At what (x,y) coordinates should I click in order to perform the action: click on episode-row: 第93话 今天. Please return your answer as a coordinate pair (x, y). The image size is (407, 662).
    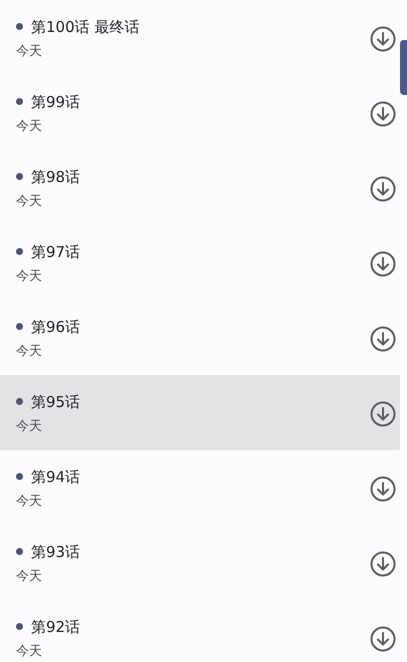
    Looking at the image, I should click on (200, 562).